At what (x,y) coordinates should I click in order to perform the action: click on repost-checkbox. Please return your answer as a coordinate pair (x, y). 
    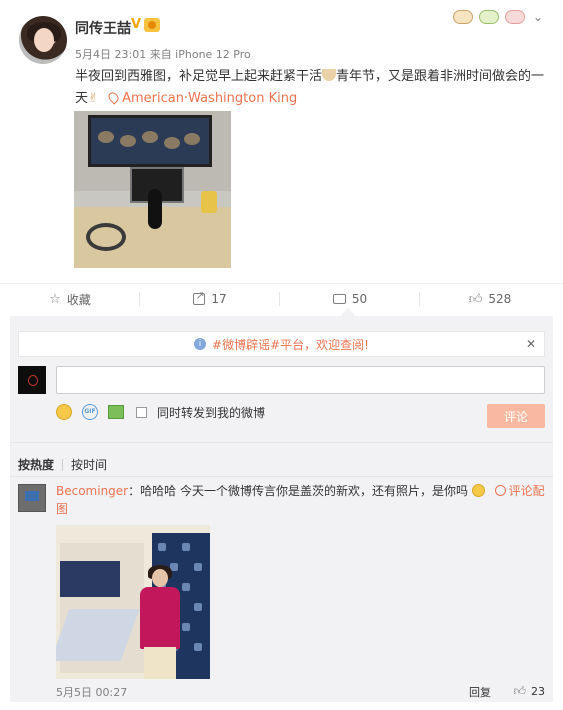
    Looking at the image, I should click on (141, 412).